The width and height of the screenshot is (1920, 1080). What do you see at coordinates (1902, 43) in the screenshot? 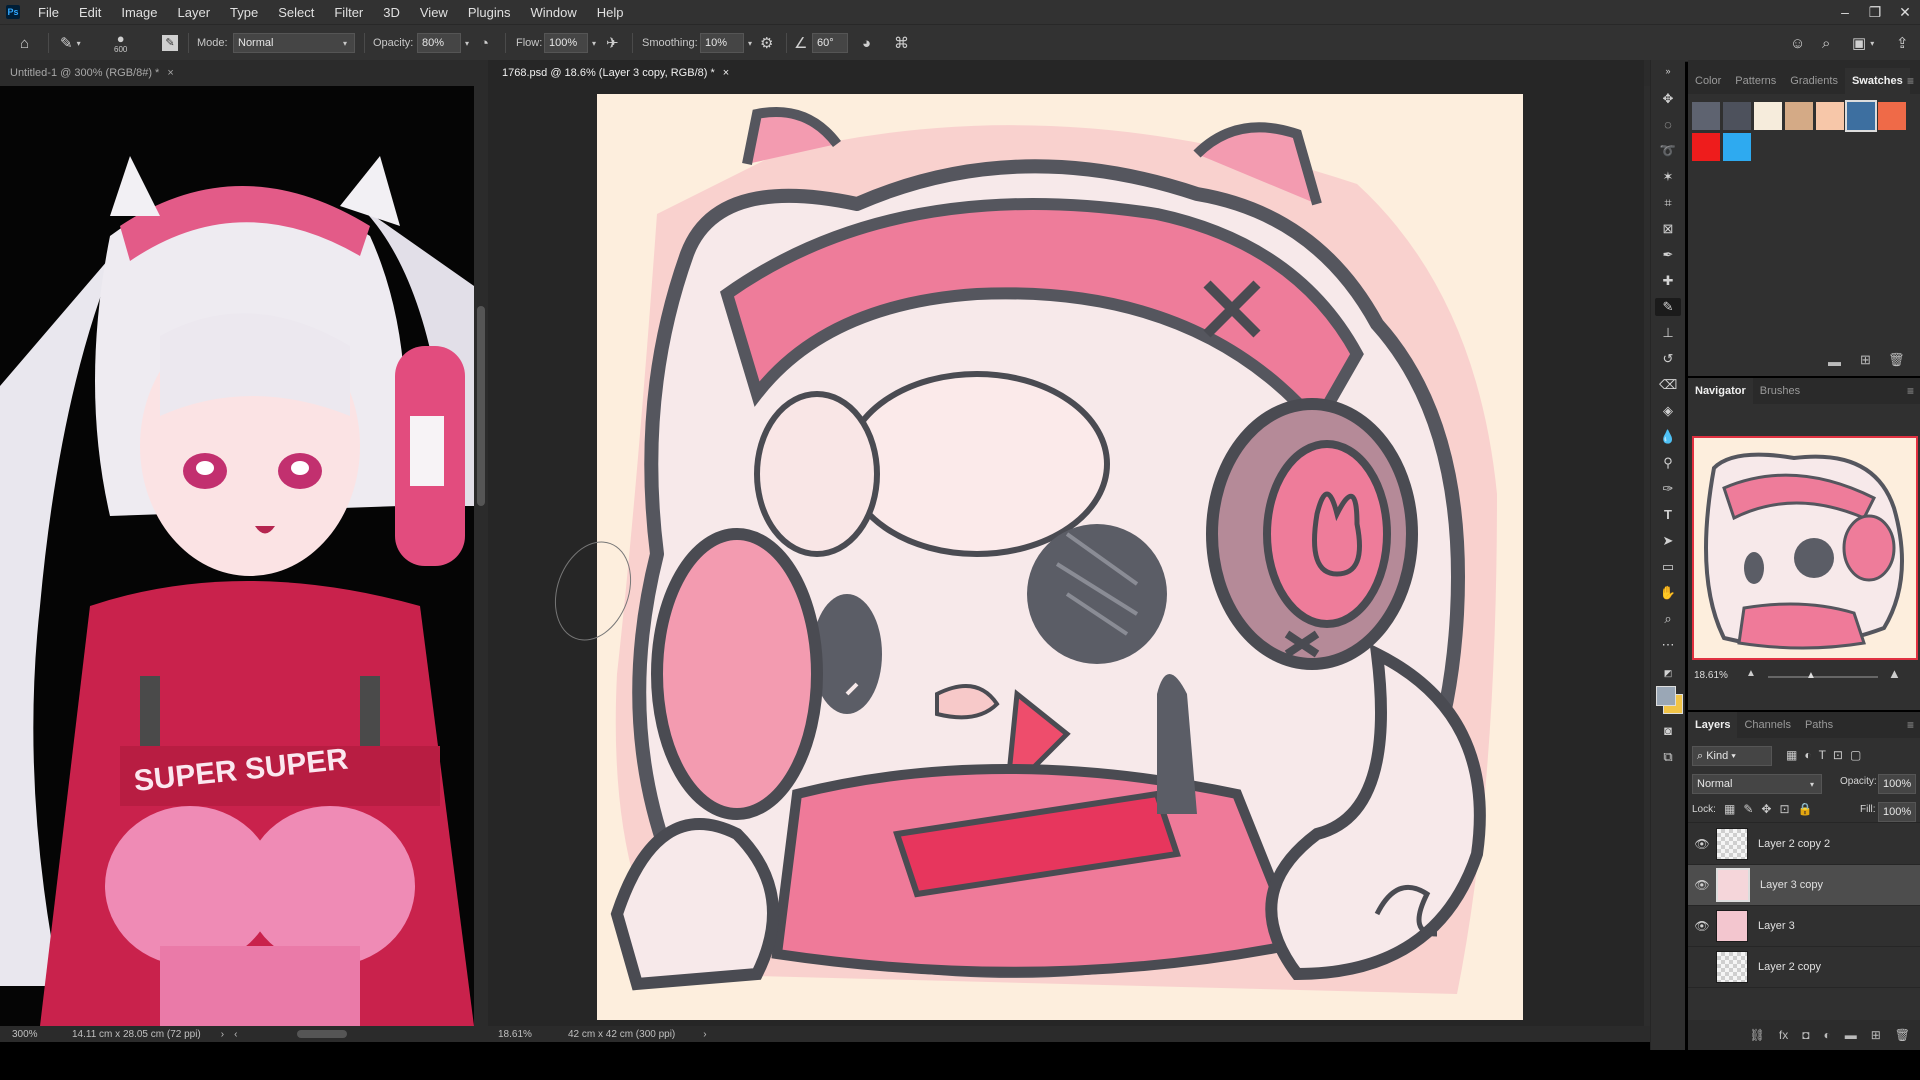
I see `share-icon: ⇪` at bounding box center [1902, 43].